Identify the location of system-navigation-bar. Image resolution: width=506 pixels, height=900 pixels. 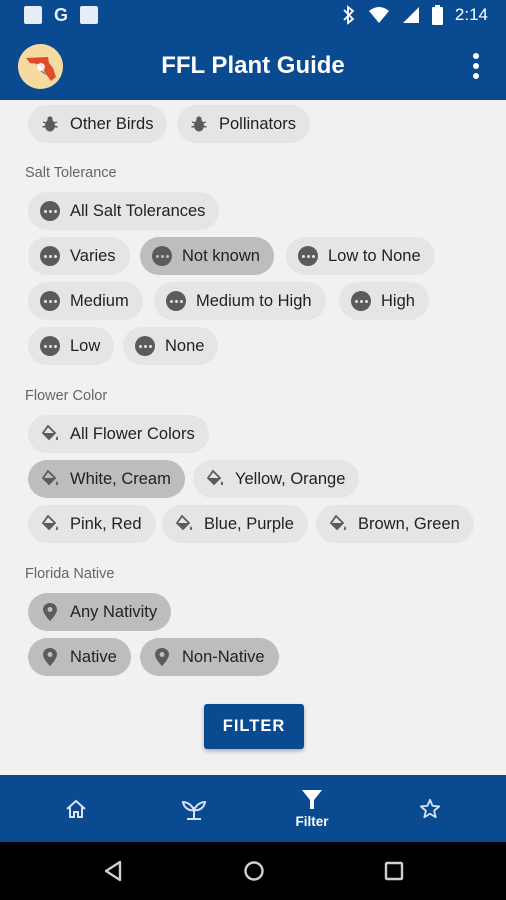
(253, 871).